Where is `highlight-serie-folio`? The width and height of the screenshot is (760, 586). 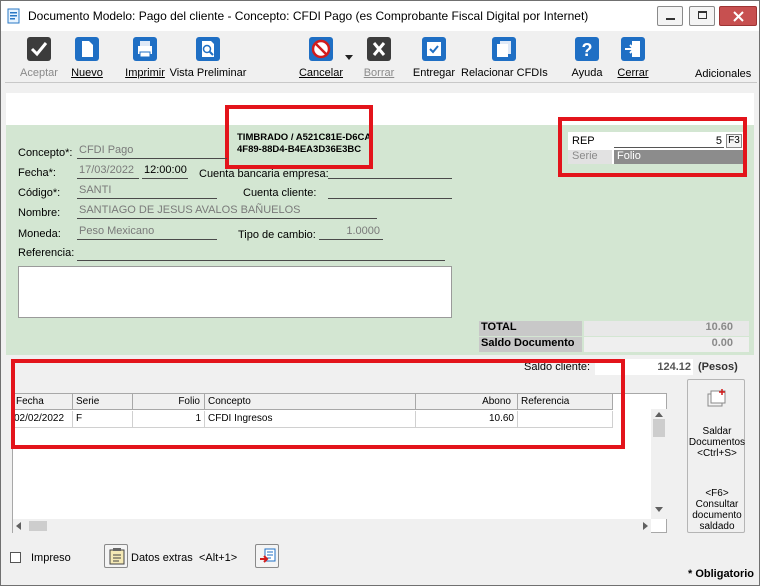
highlight-serie-folio is located at coordinates (652, 147).